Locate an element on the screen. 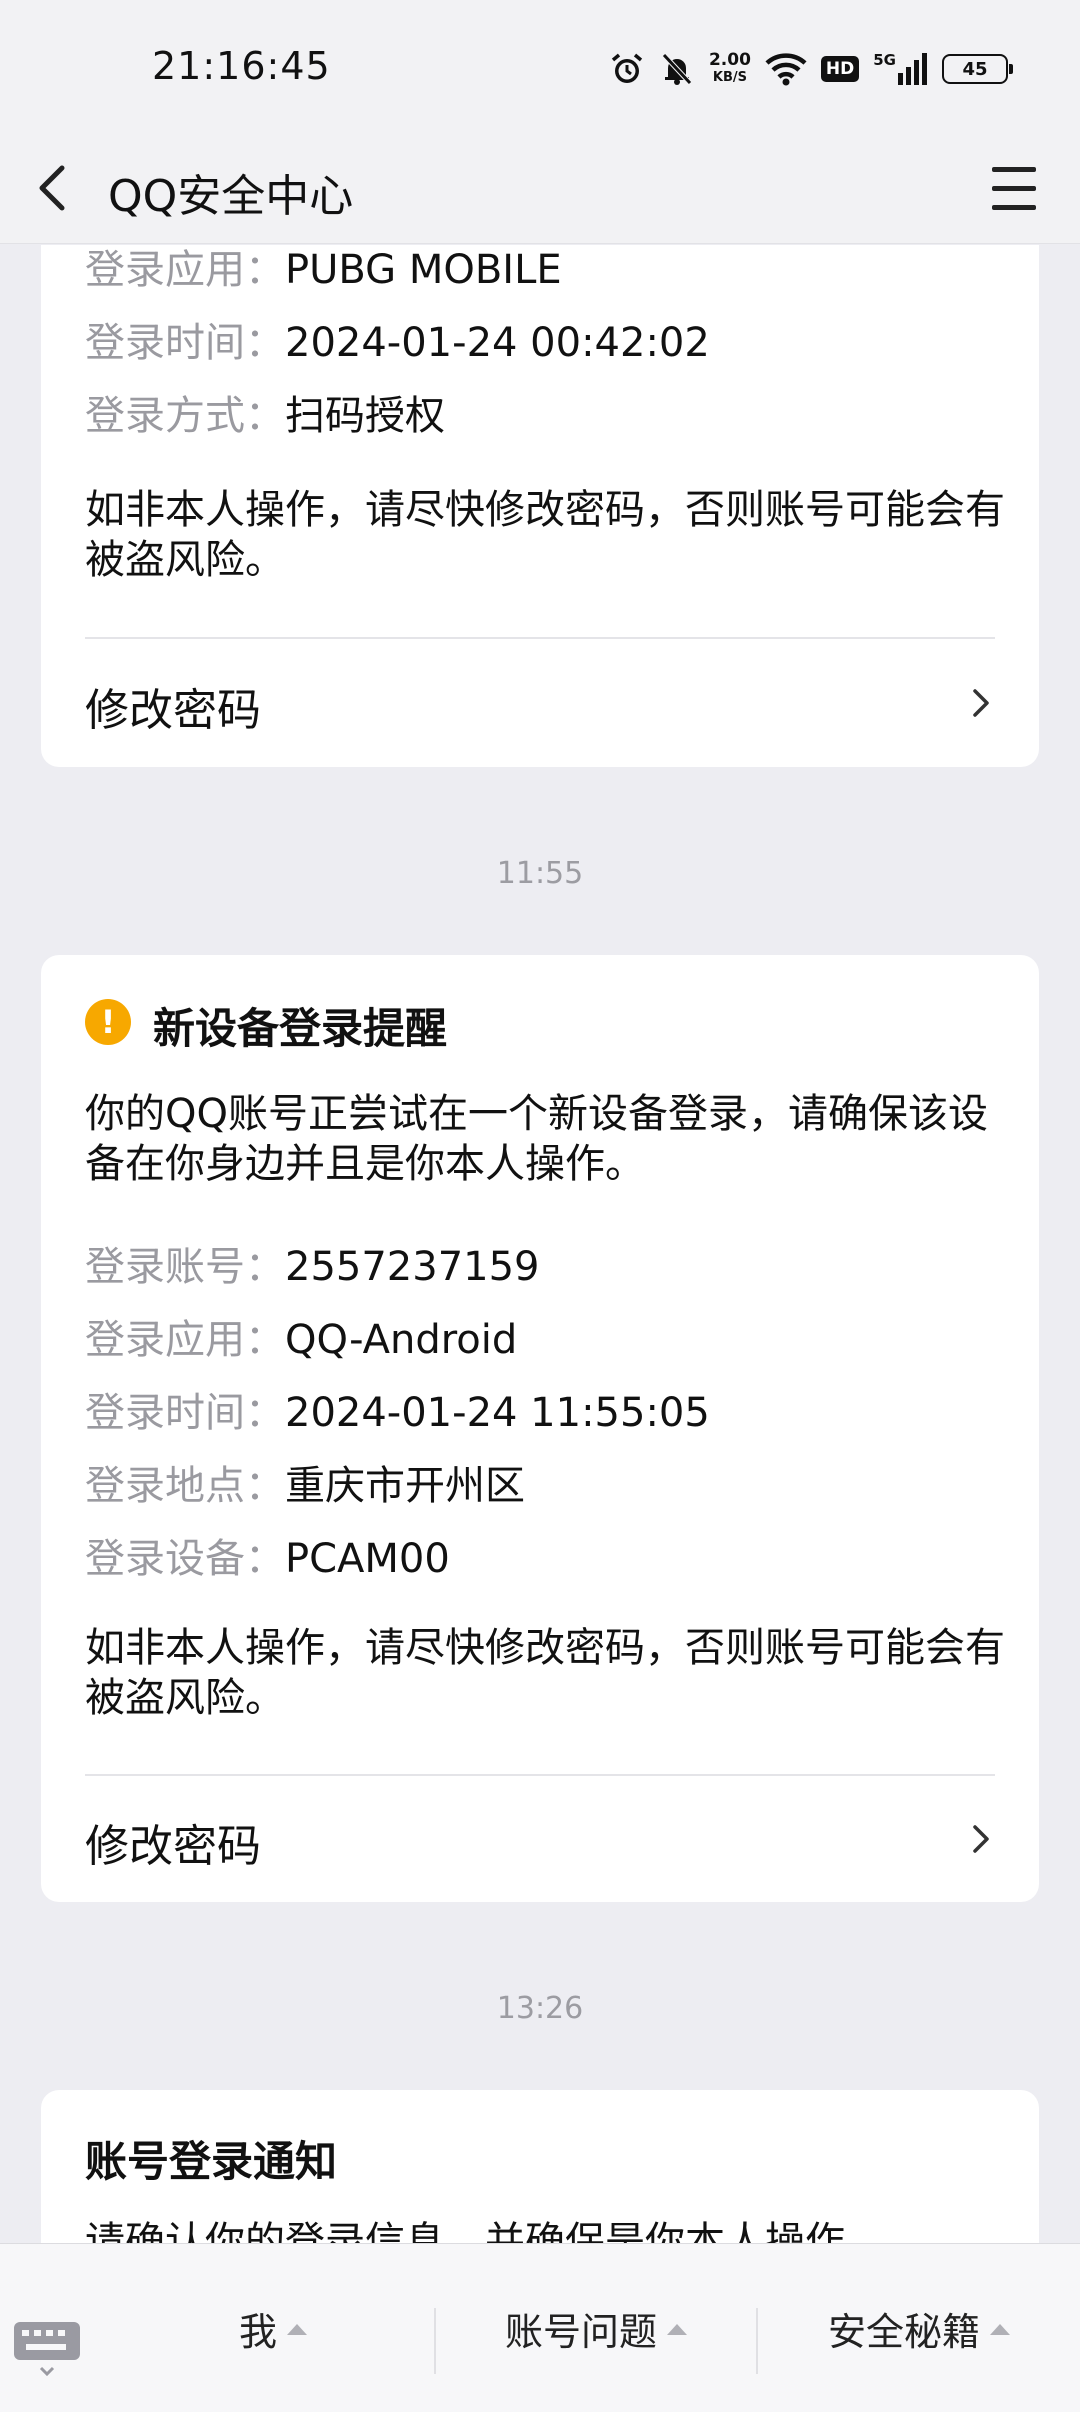  detail-row-app: 登录应用：PUBG MOBILE is located at coordinates (323, 270).